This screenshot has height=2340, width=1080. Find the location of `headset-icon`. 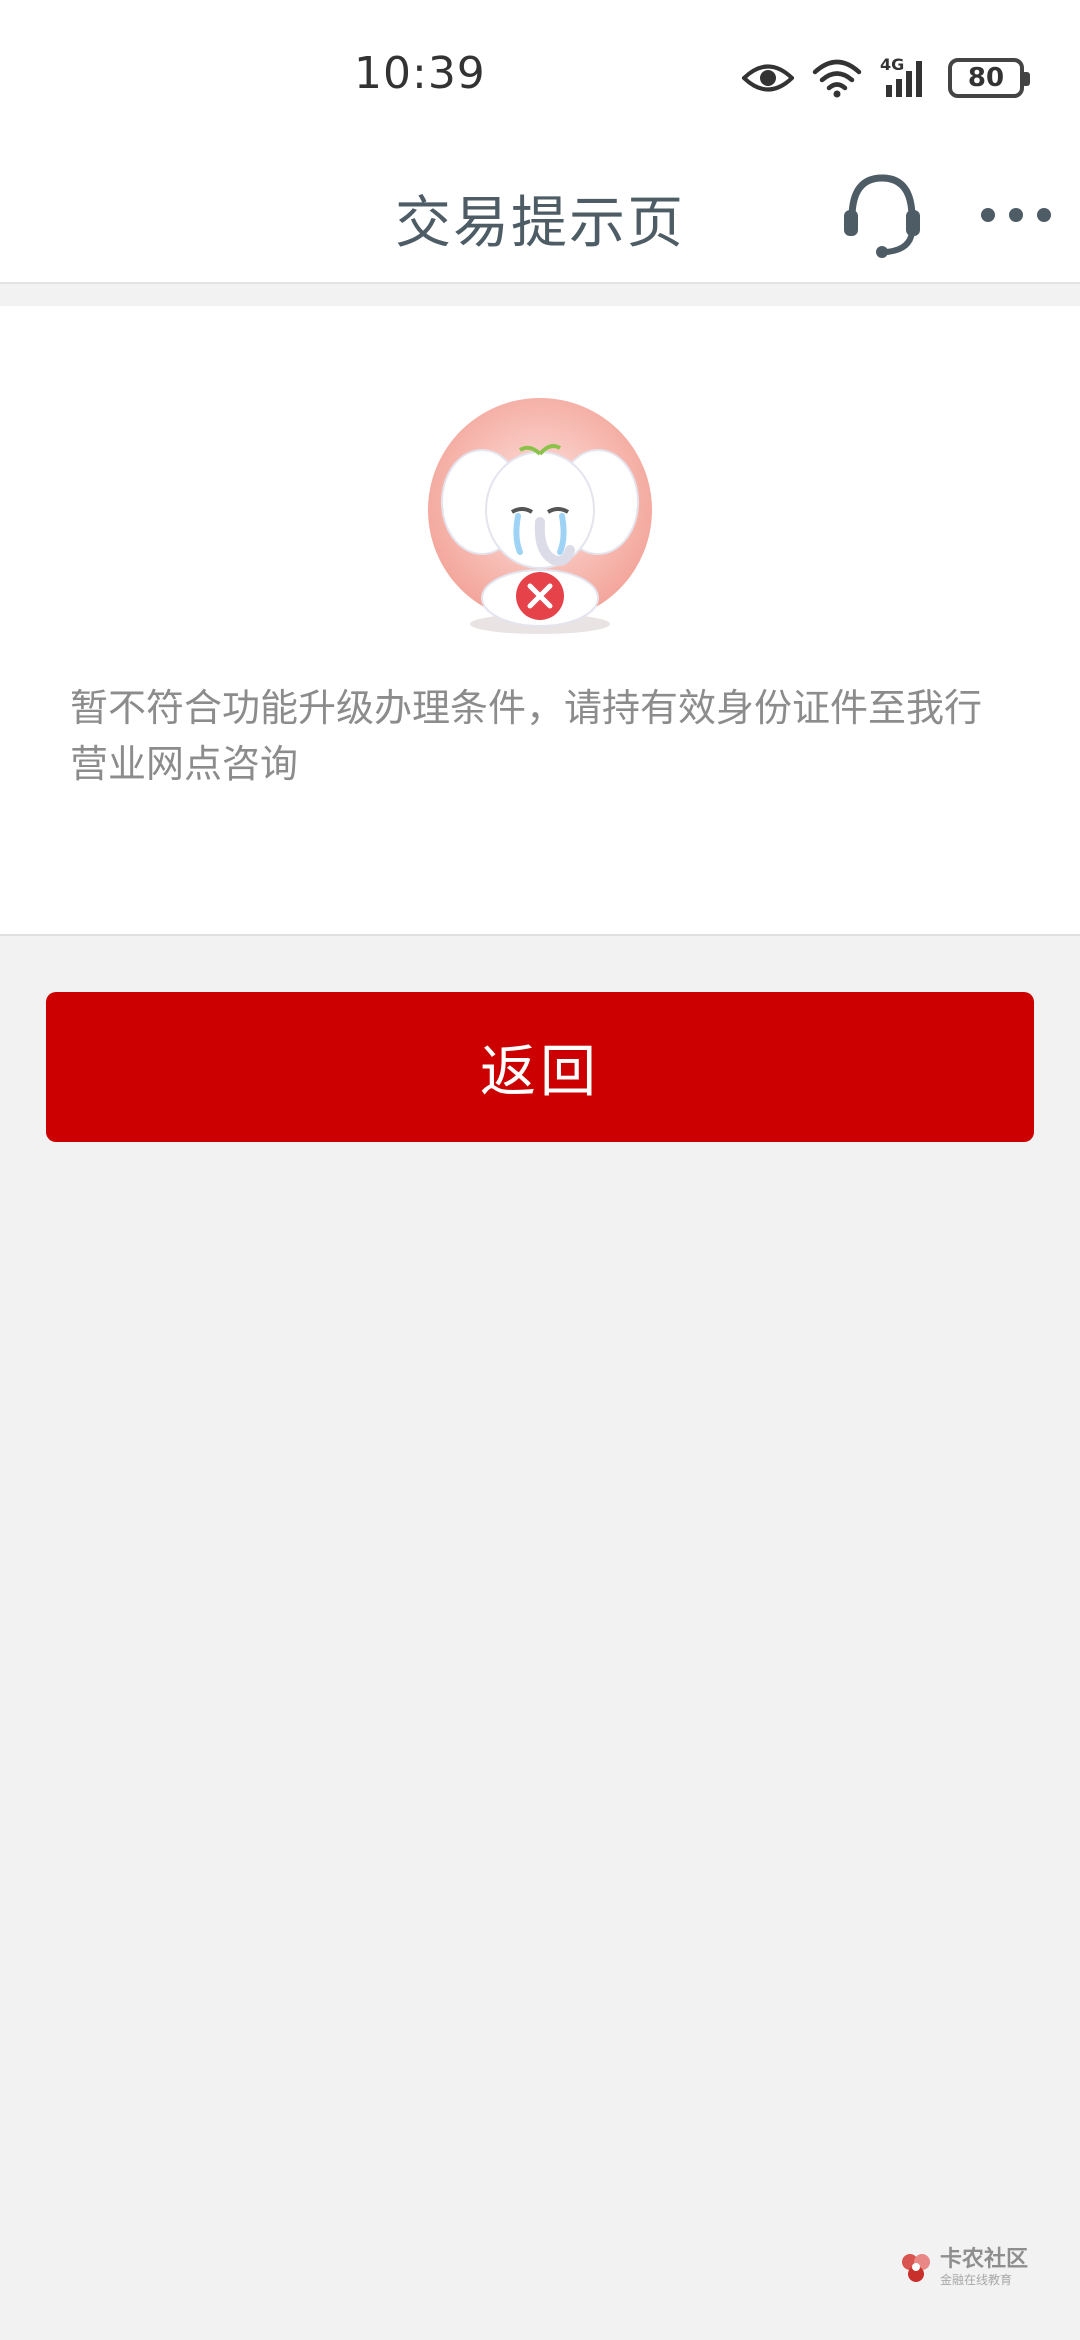

headset-icon is located at coordinates (882, 215).